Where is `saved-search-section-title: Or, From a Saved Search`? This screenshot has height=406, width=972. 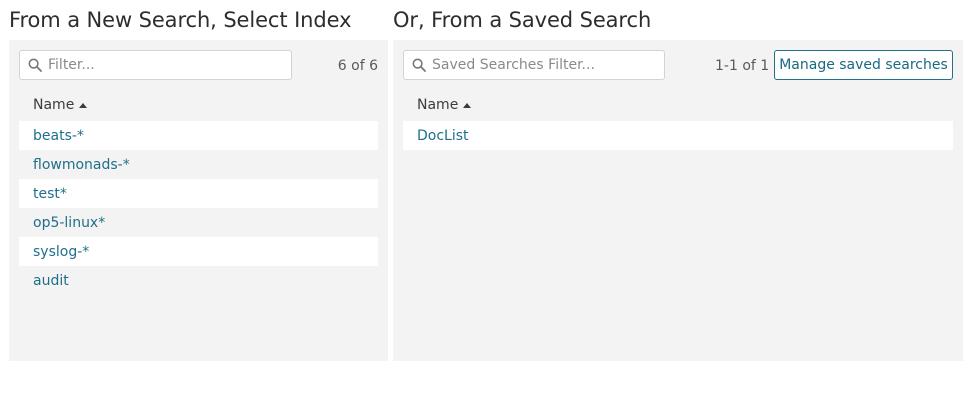 saved-search-section-title: Or, From a Saved Search is located at coordinates (522, 20).